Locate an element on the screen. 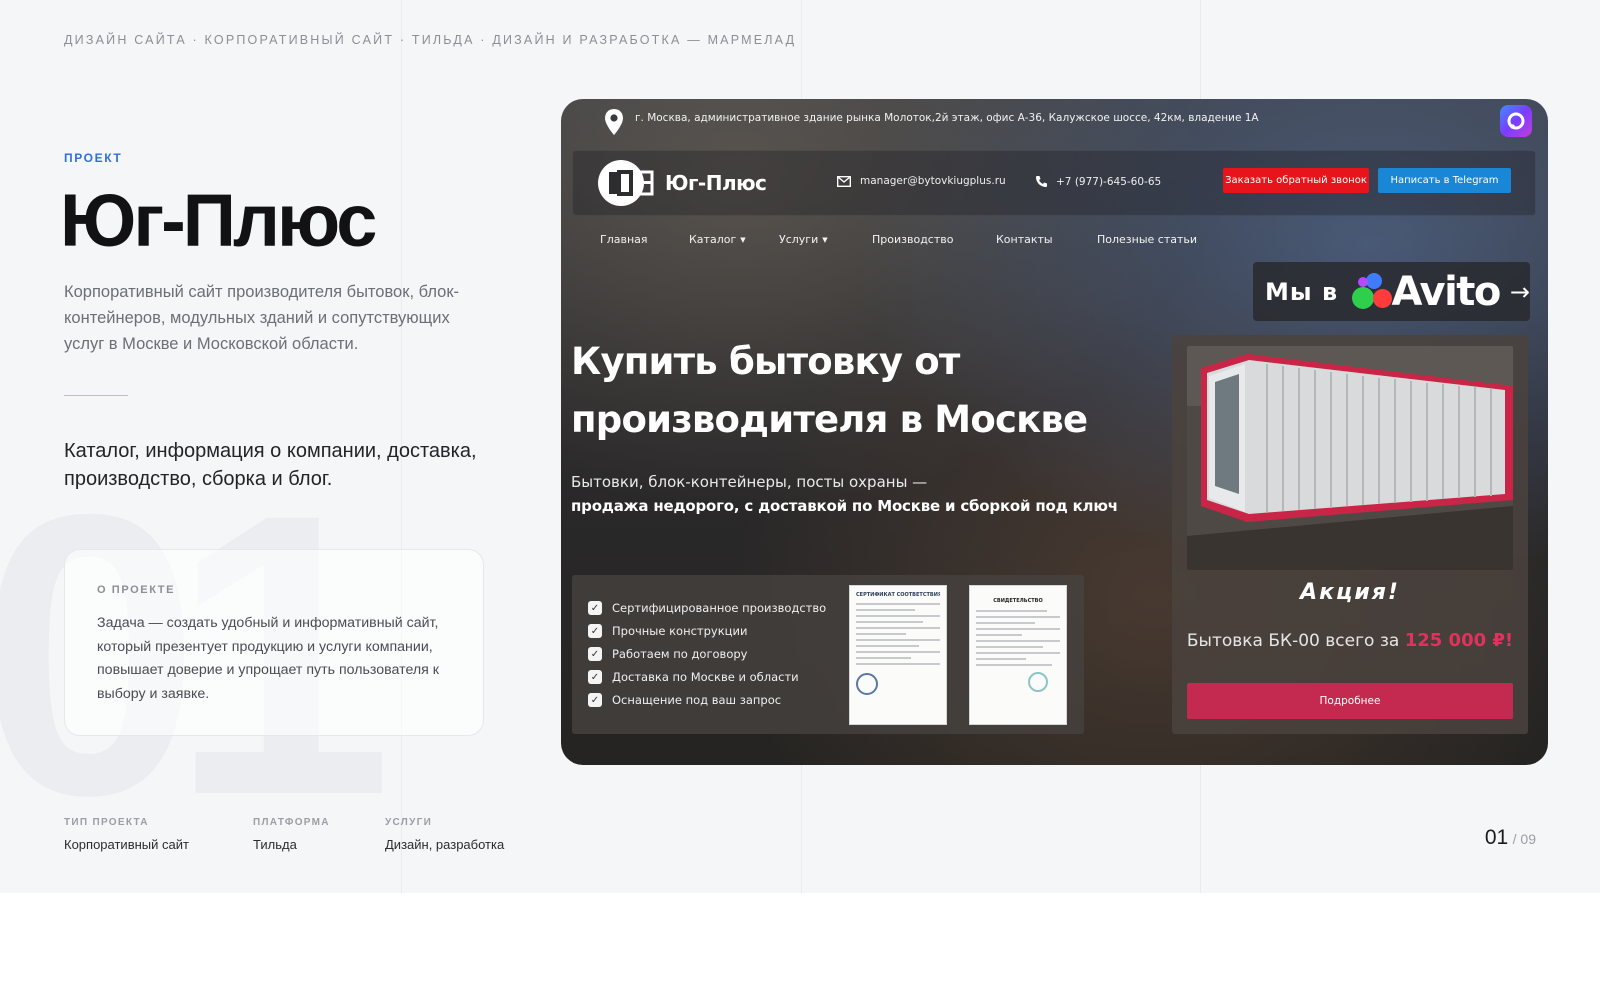 The image size is (1600, 993). meta-value: Корпоративный сайт is located at coordinates (126, 844).